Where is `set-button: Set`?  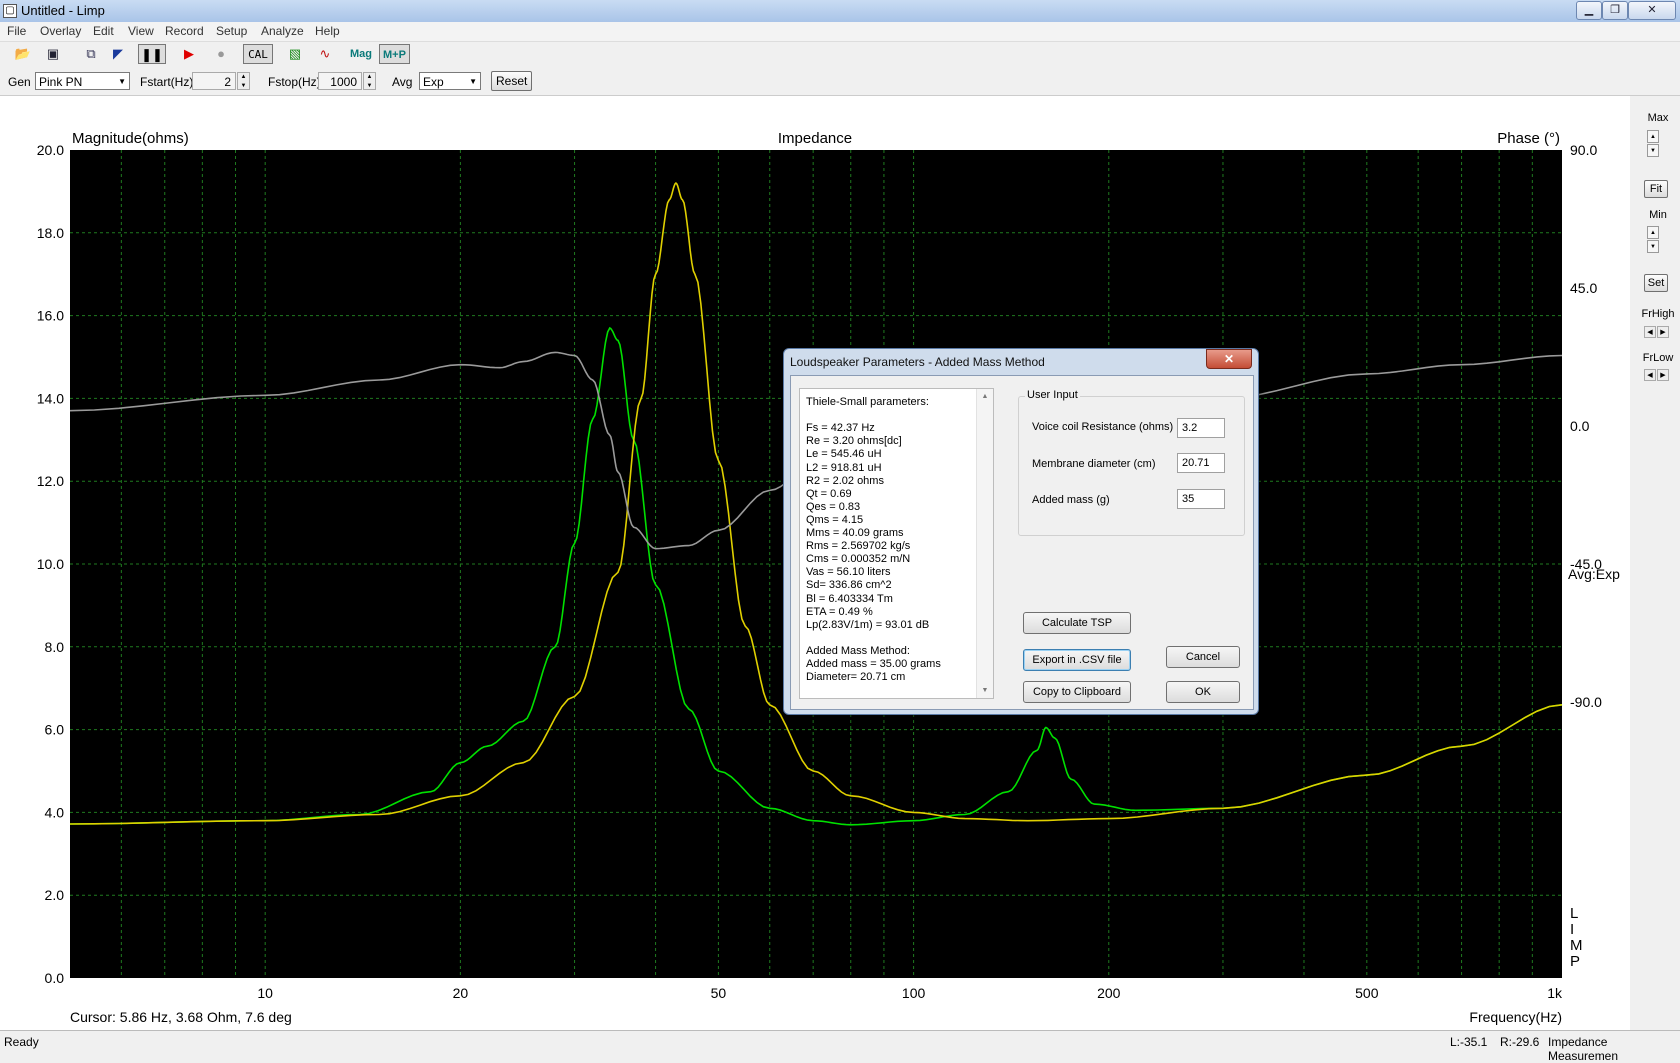 set-button: Set is located at coordinates (1656, 283).